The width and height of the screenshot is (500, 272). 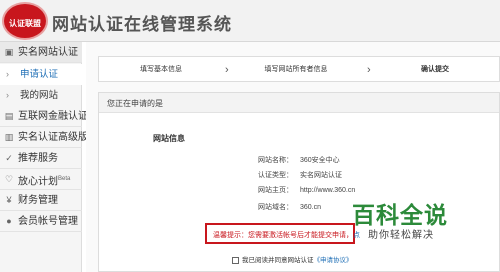 I want to click on field-cert-type: 认证类型： 实名网站认证, so click(x=300, y=175).